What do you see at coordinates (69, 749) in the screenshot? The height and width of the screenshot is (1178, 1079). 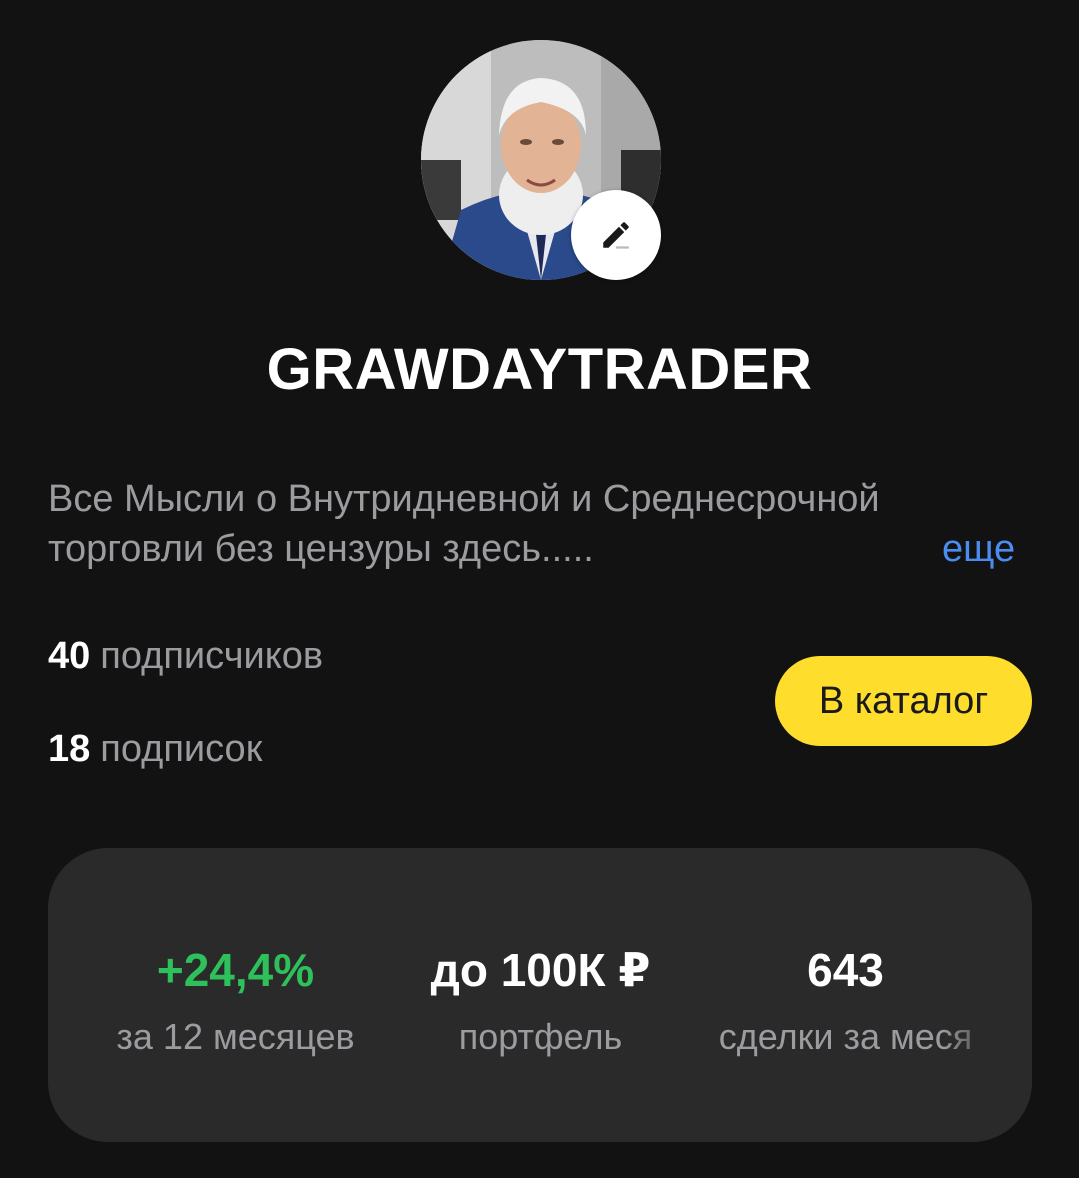 I see `following-number: 18` at bounding box center [69, 749].